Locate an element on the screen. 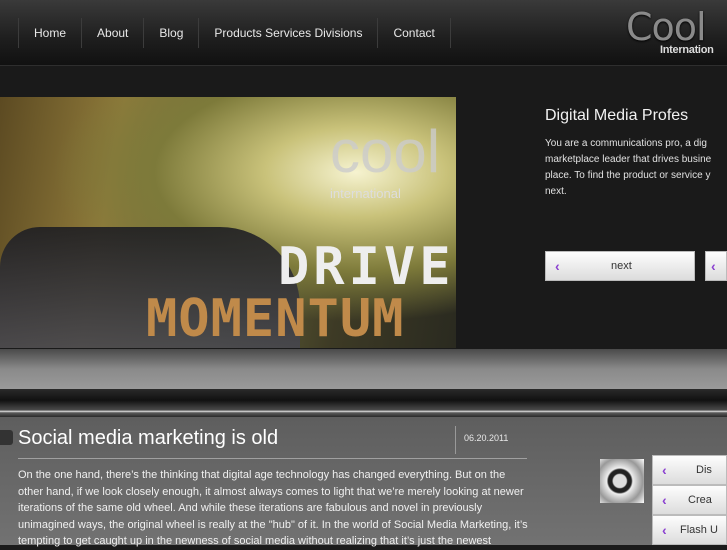 The width and height of the screenshot is (727, 550). date-separator is located at coordinates (455, 440).